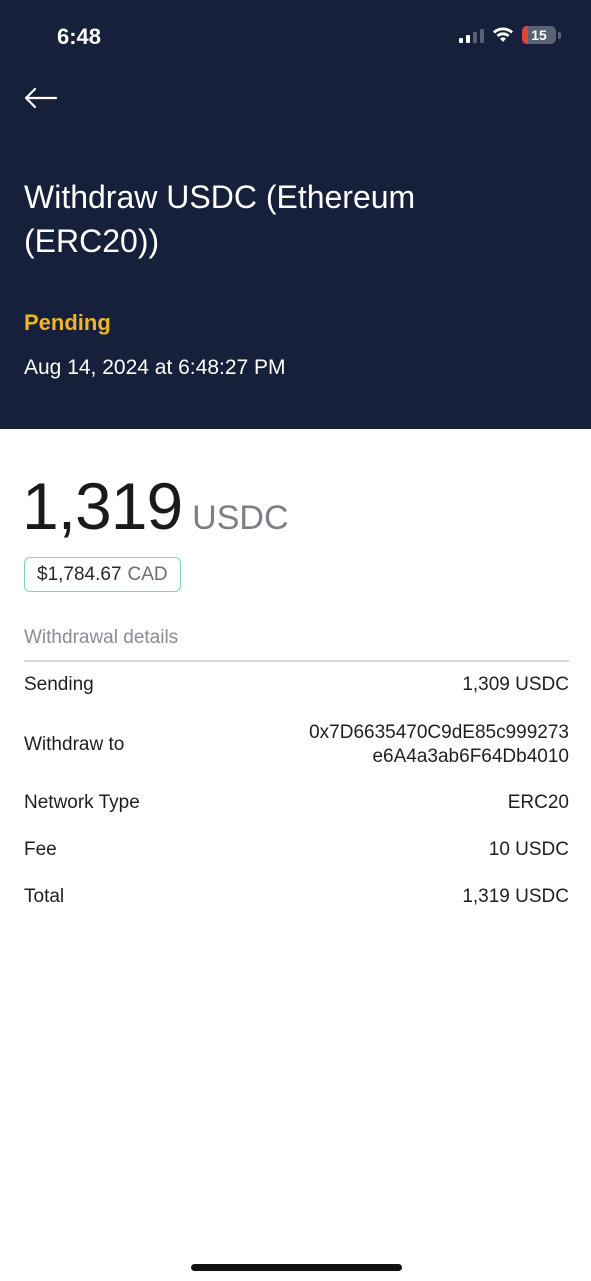 The image size is (591, 1281). I want to click on section-title: Withdrawal details, so click(101, 637).